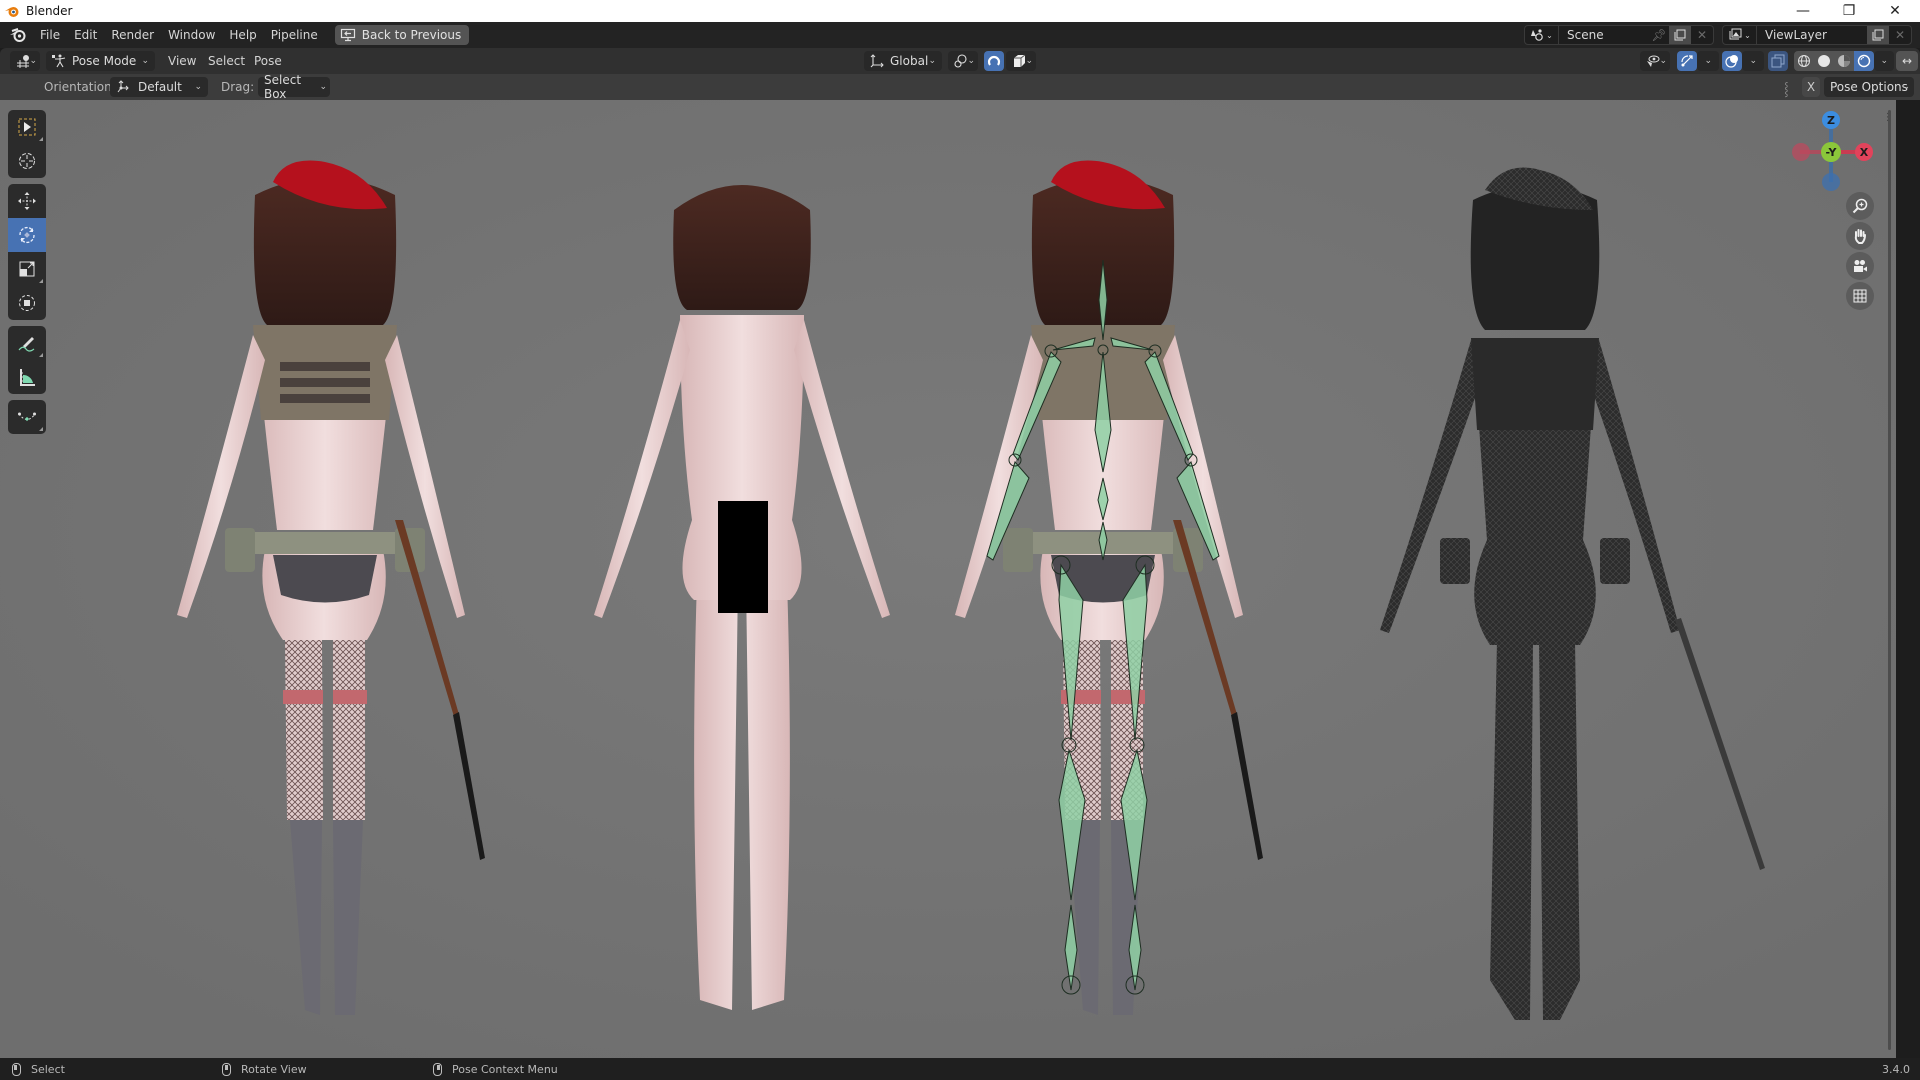  What do you see at coordinates (1864, 152) in the screenshot?
I see `x-axis-handle: X` at bounding box center [1864, 152].